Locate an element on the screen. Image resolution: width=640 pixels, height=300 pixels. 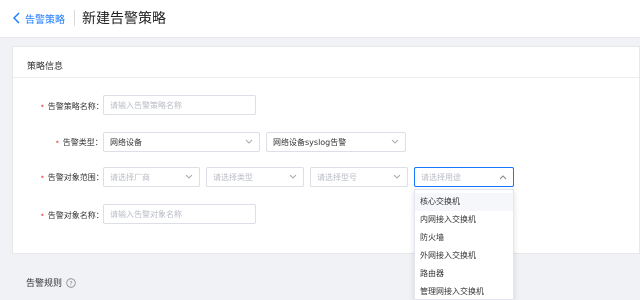
page-title: 新建告警策略 is located at coordinates (124, 19).